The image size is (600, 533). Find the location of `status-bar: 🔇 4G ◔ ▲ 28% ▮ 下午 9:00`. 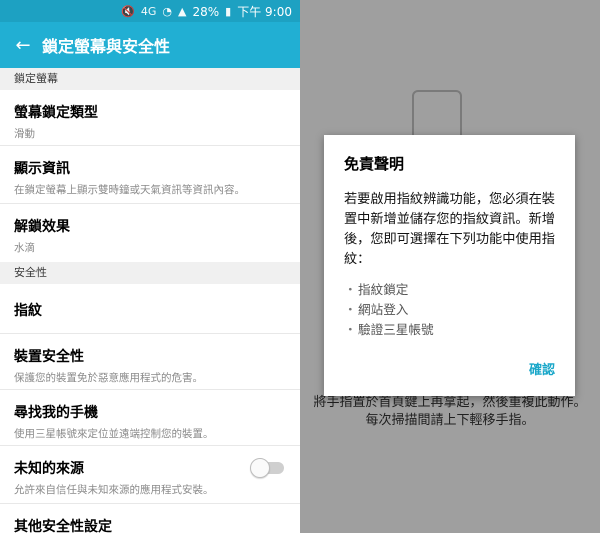

status-bar: 🔇 4G ◔ ▲ 28% ▮ 下午 9:00 is located at coordinates (150, 11).